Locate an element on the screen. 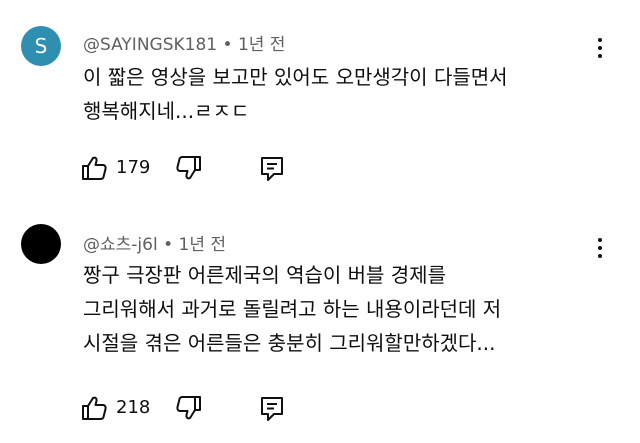 The image size is (640, 443). comment-author: @쇼츠-j6l is located at coordinates (120, 245).